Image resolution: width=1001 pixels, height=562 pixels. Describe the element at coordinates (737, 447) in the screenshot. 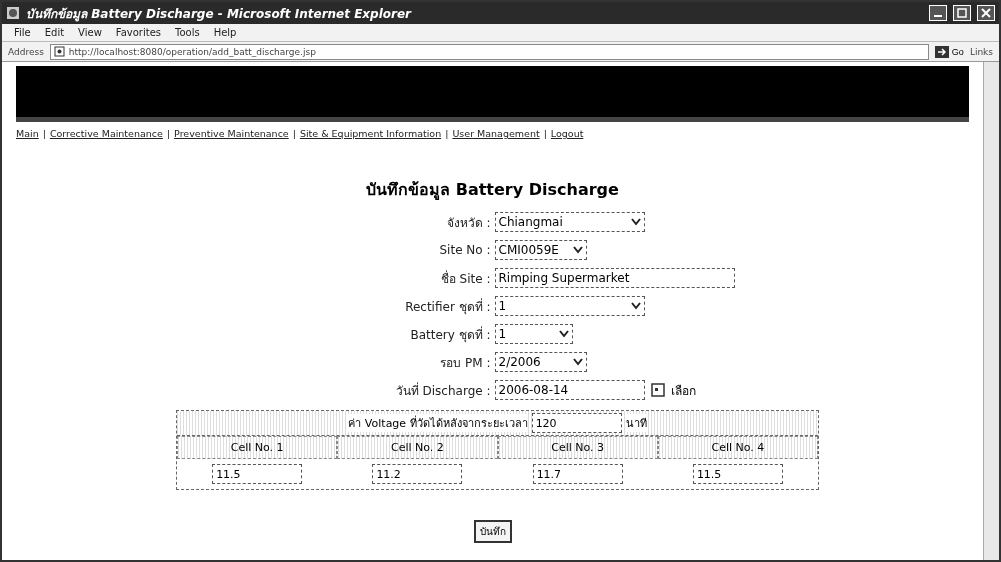

I see `column-header: Cell No. 4` at that location.